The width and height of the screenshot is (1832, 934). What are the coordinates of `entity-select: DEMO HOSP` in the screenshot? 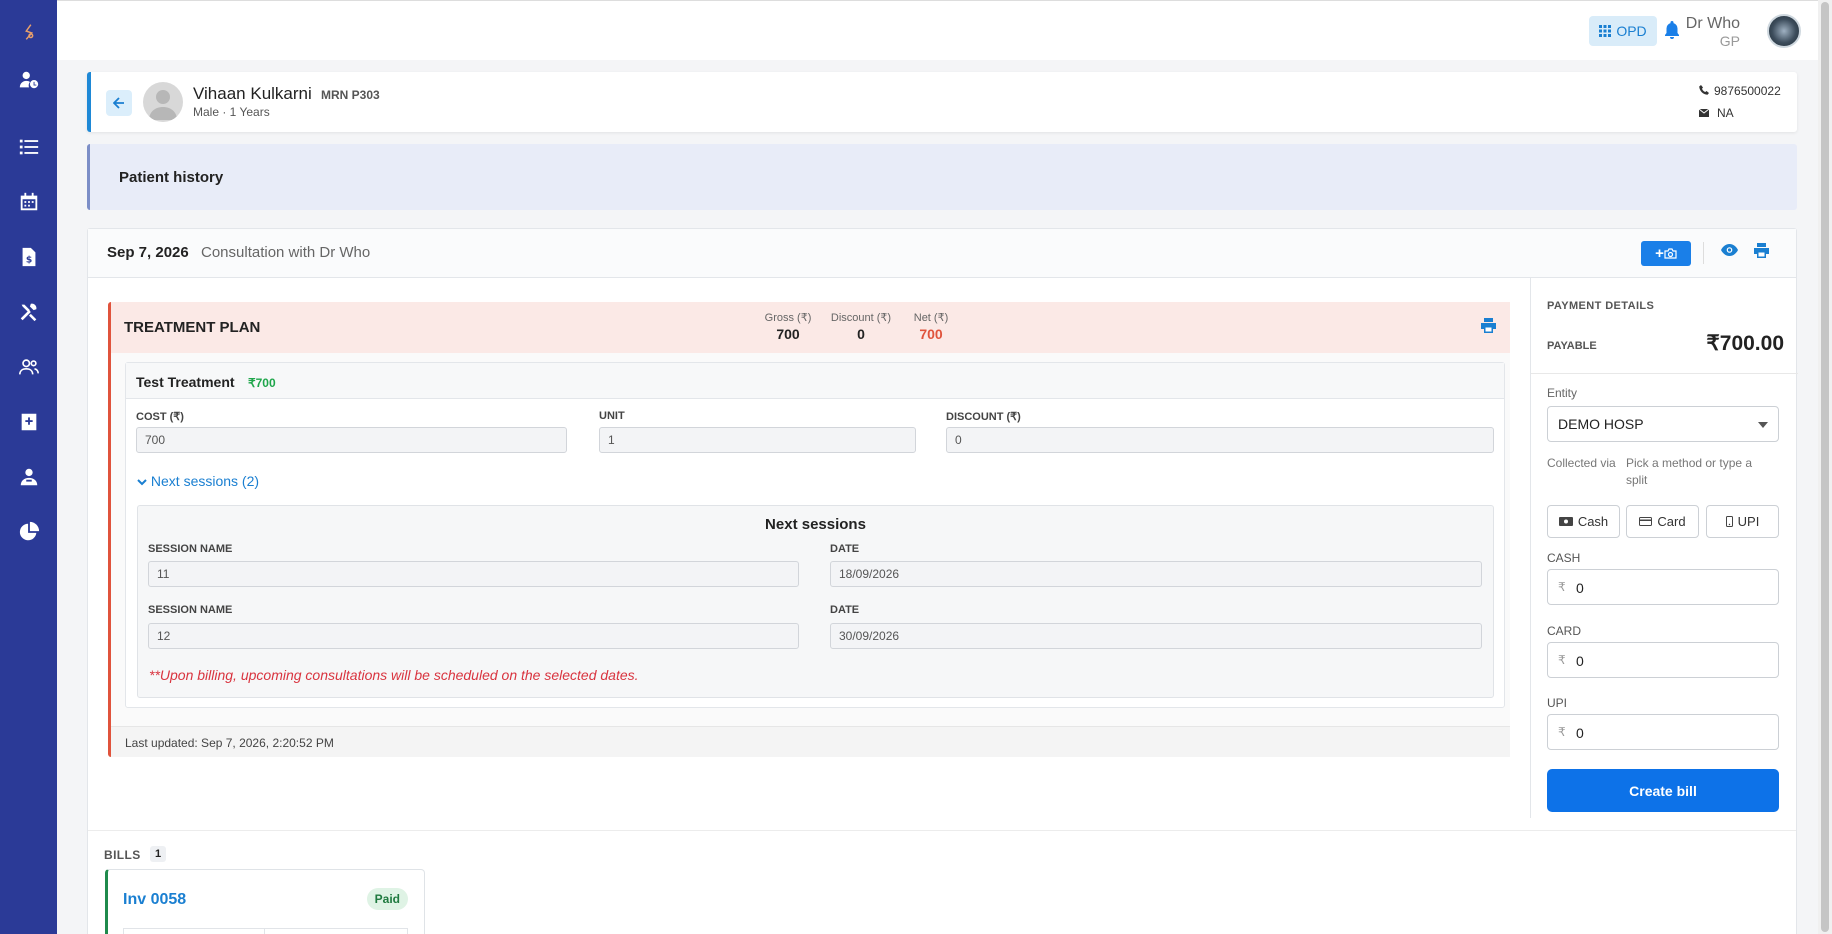 It's located at (1663, 424).